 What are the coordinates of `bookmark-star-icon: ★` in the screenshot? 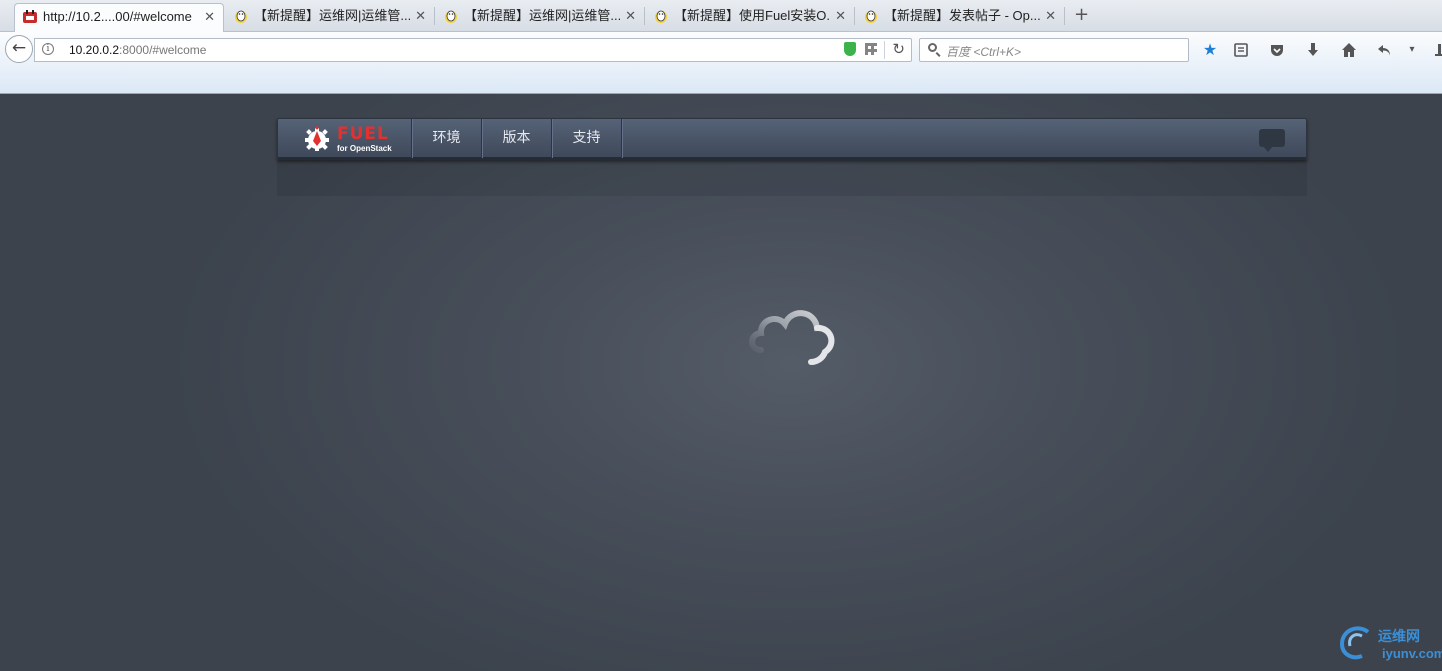 It's located at (1210, 50).